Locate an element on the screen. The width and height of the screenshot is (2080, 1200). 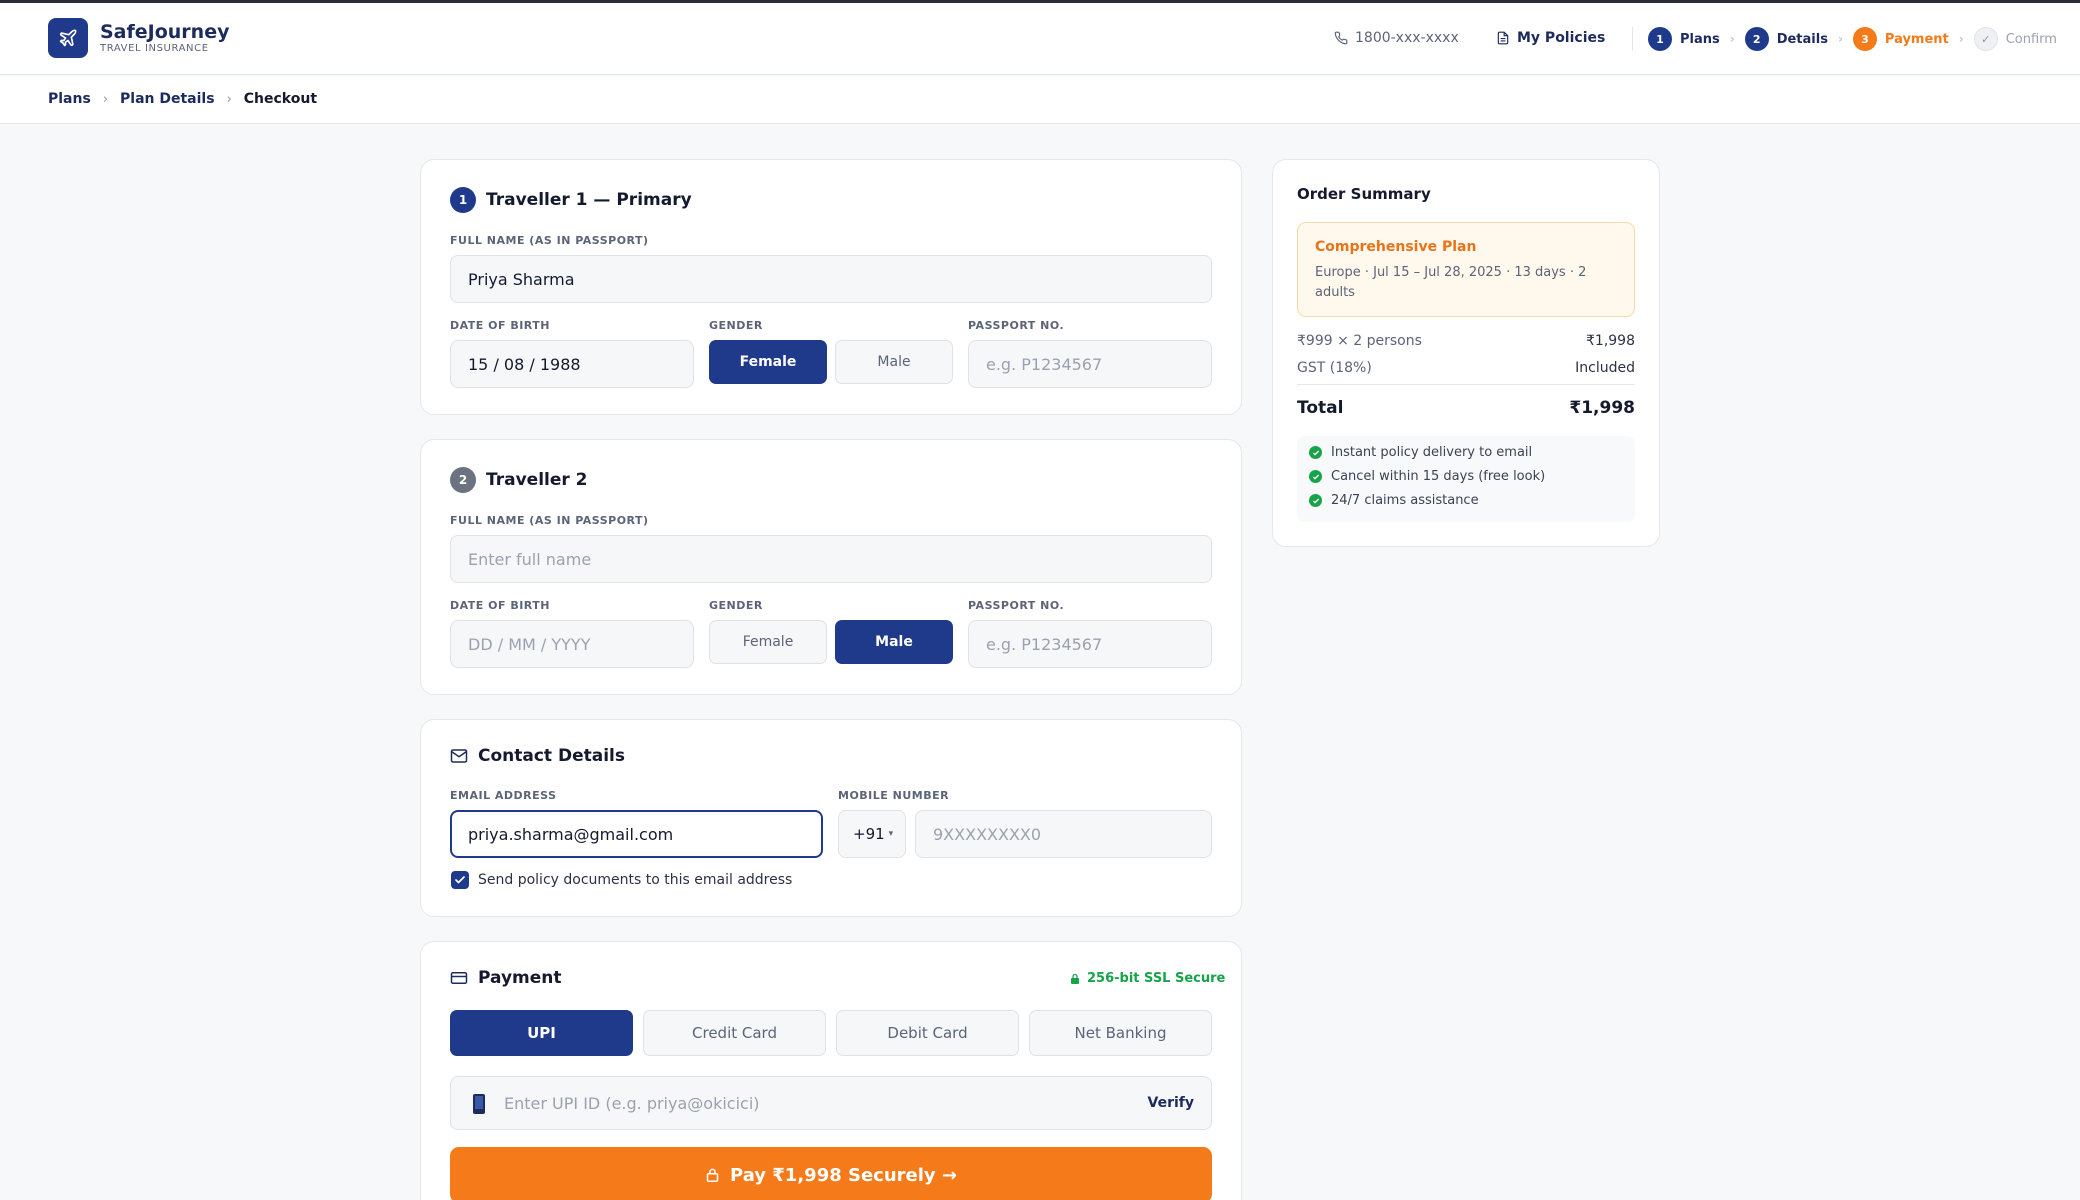
breadcrumb-current: Checkout is located at coordinates (280, 99).